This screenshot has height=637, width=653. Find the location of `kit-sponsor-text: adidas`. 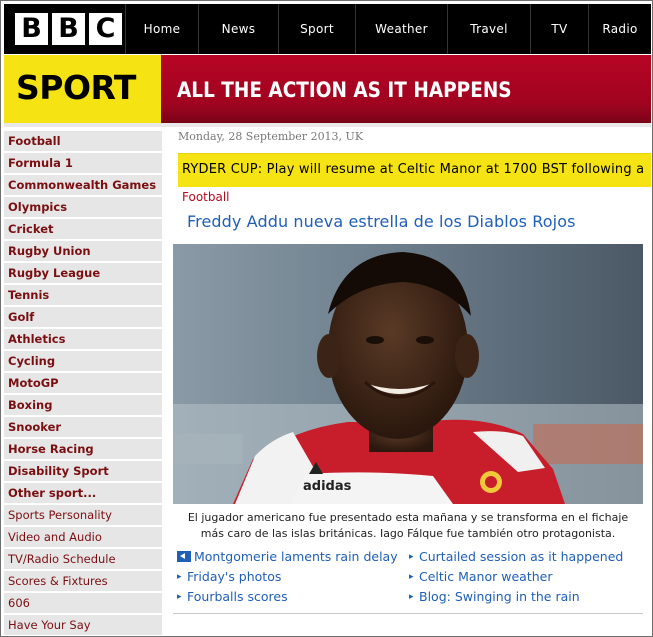

kit-sponsor-text: adidas is located at coordinates (327, 486).